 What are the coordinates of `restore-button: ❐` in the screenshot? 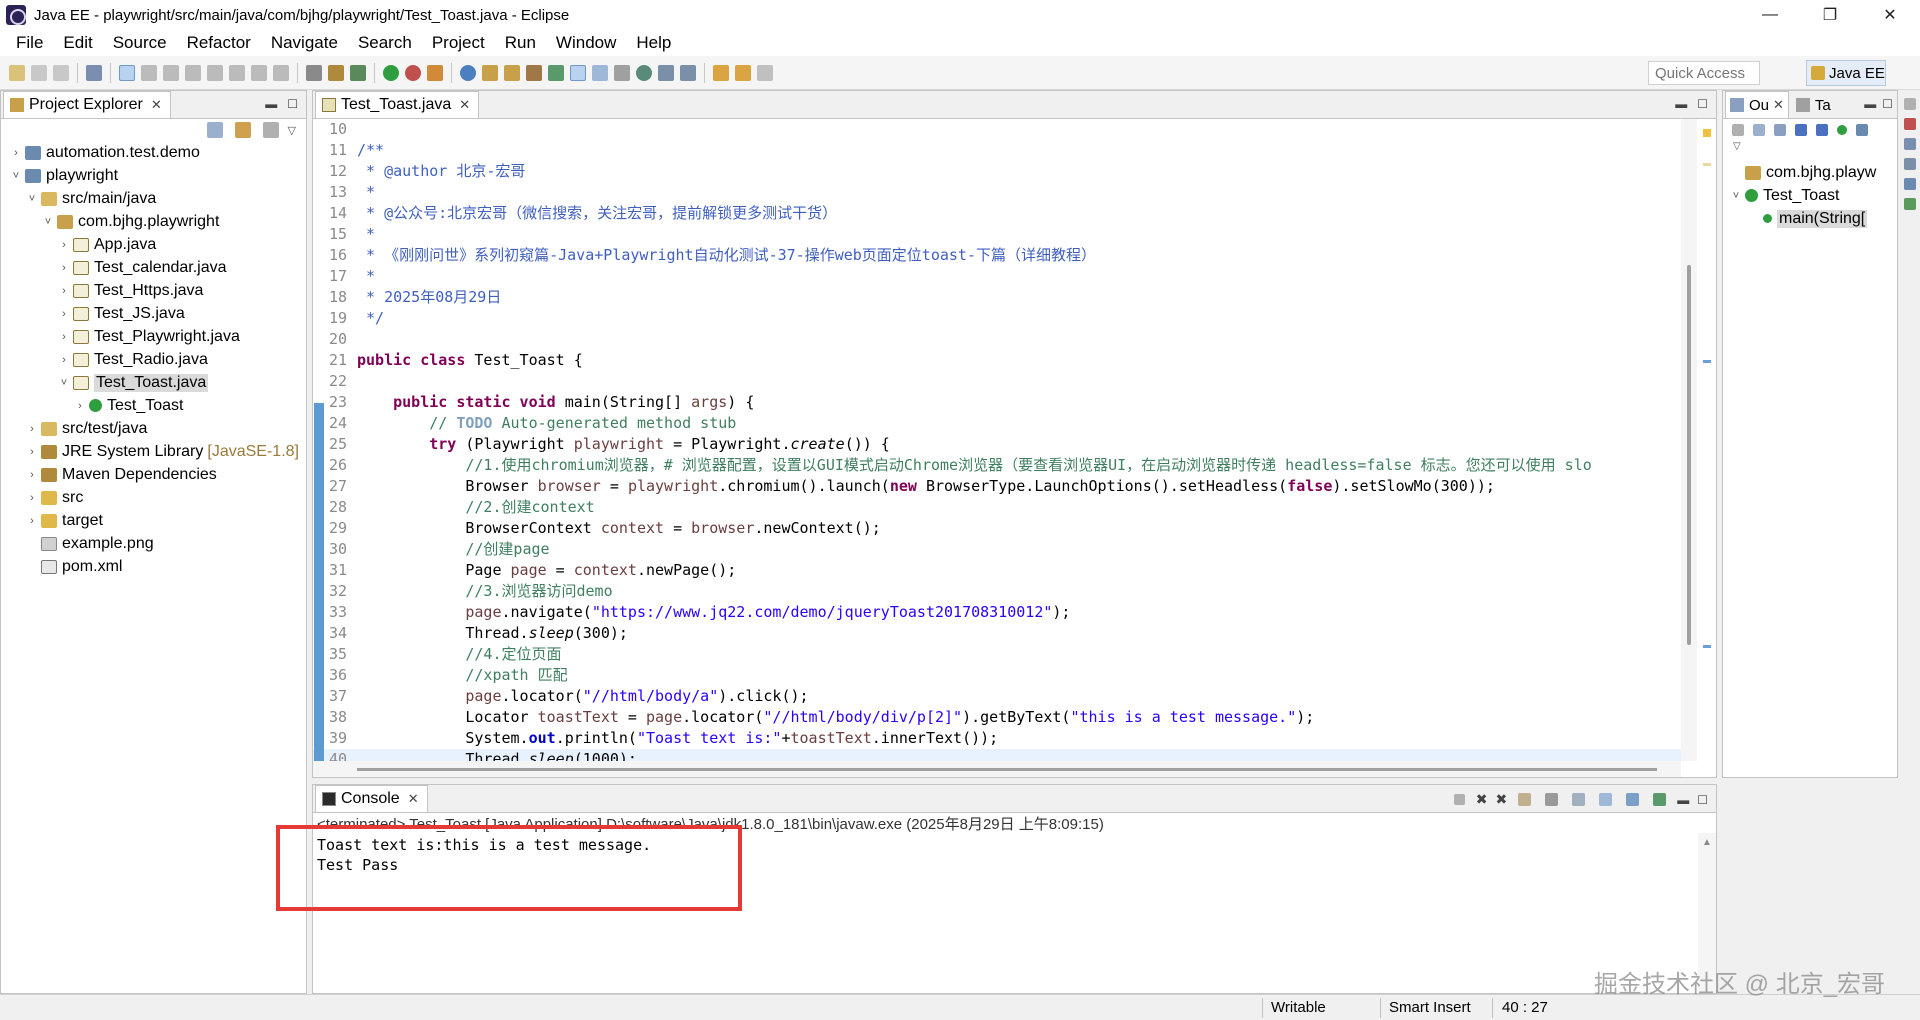 It's located at (1830, 15).